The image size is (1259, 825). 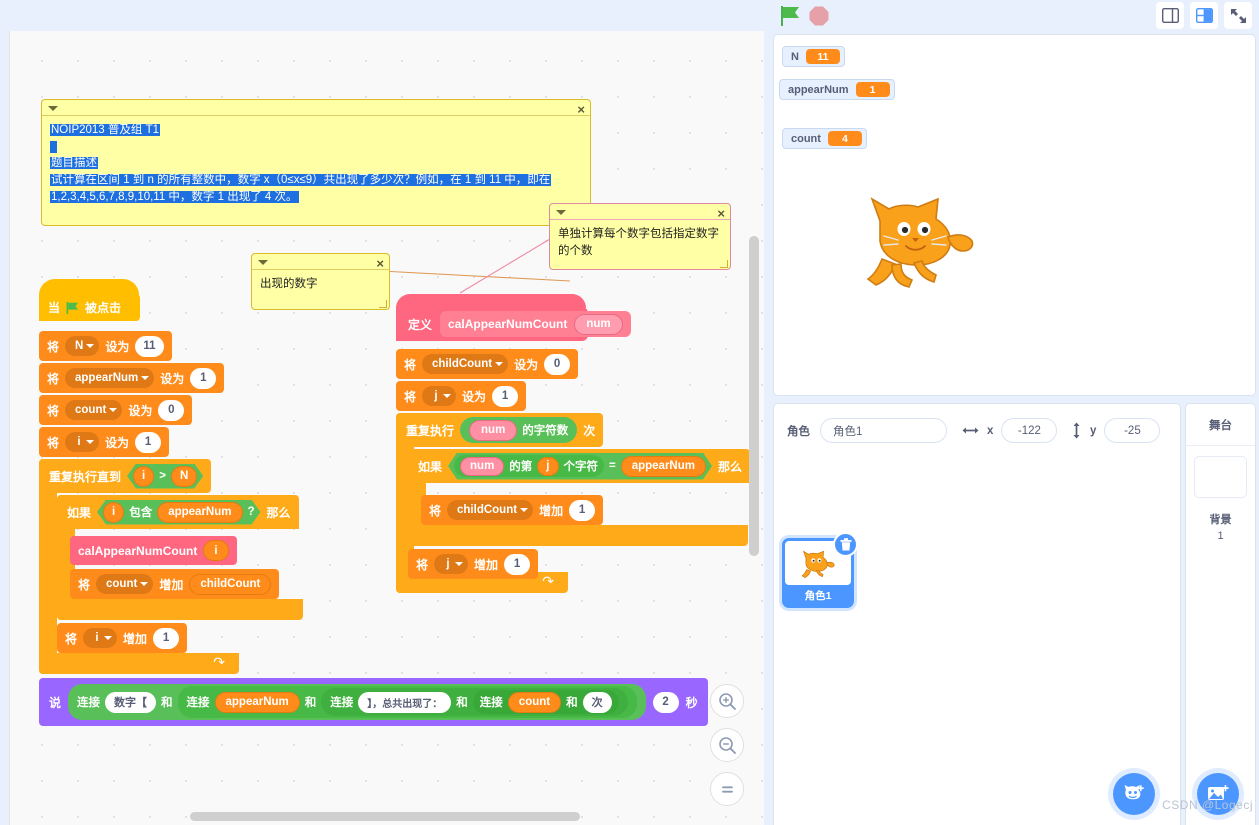 What do you see at coordinates (230, 584) in the screenshot?
I see `variable-childCount: childCount` at bounding box center [230, 584].